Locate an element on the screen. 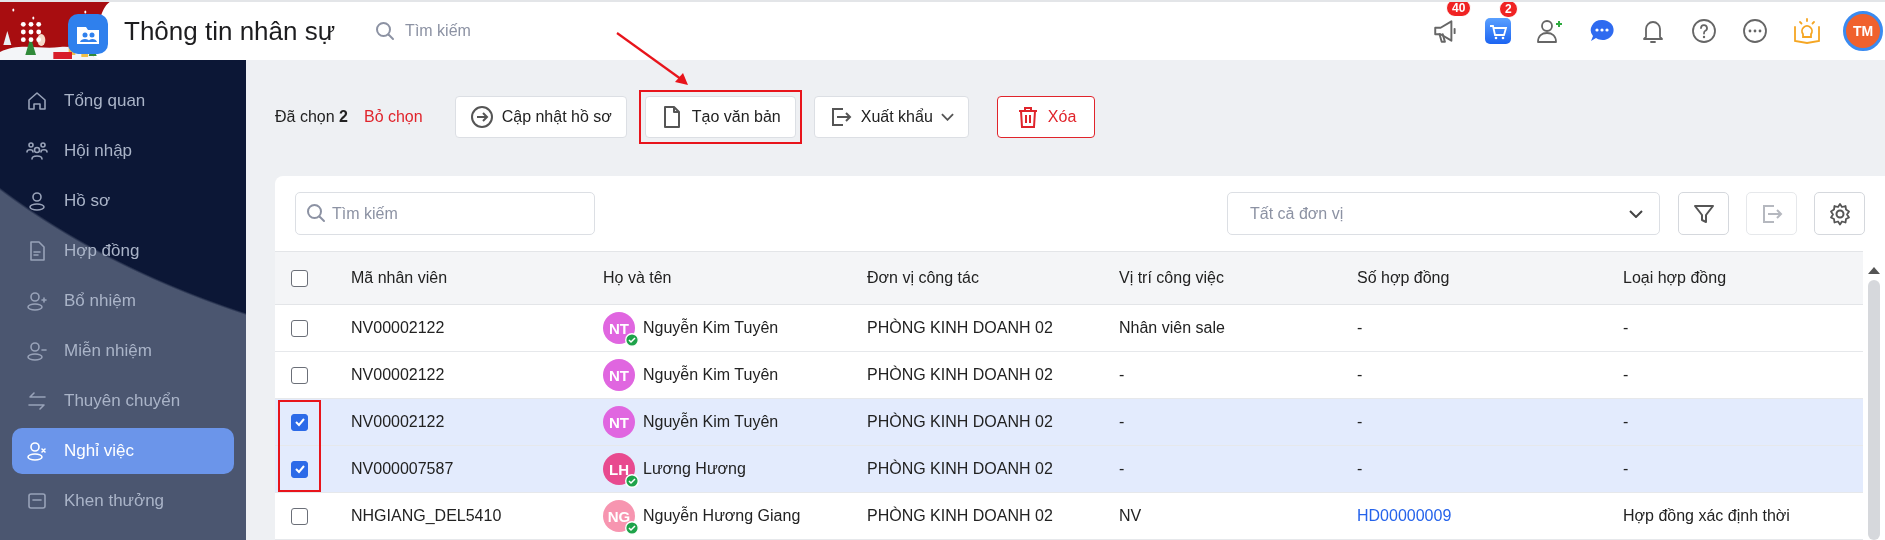 Image resolution: width=1885 pixels, height=540 pixels. sidebar-item: Tổng quan is located at coordinates (123, 101).